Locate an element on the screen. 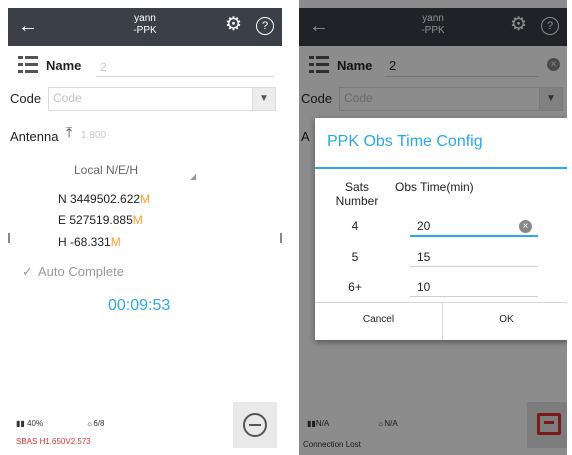 The height and width of the screenshot is (455, 572). antenna-icon: ⤒ is located at coordinates (69, 132).